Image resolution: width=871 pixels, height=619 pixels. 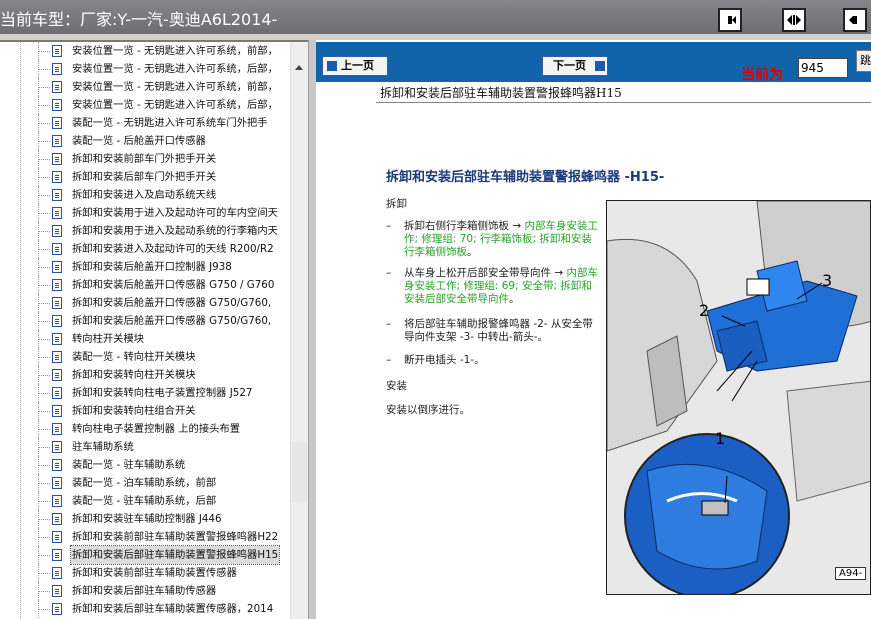 What do you see at coordinates (428, 410) in the screenshot?
I see `install-text: 安装以倒序进行。` at bounding box center [428, 410].